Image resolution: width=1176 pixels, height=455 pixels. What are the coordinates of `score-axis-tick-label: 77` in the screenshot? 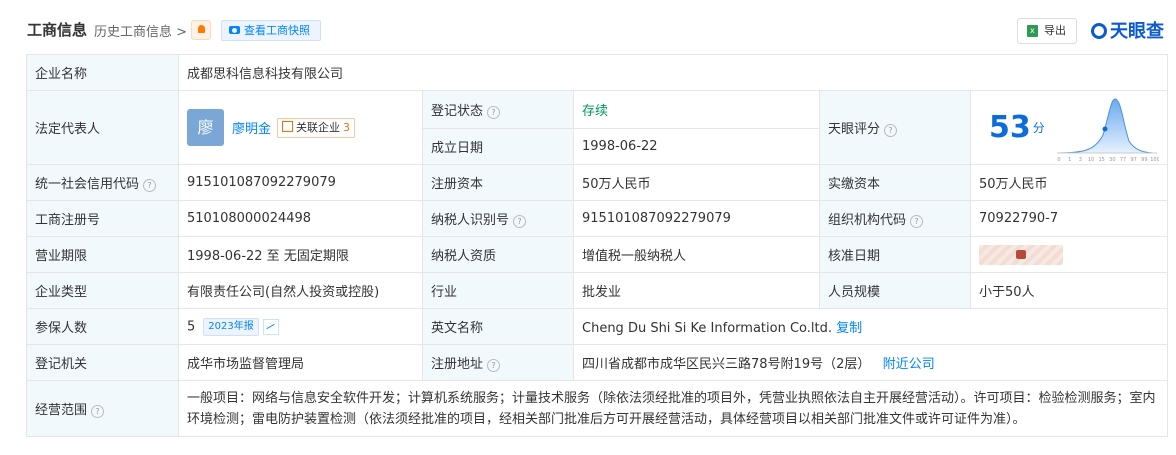 It's located at (1123, 160).